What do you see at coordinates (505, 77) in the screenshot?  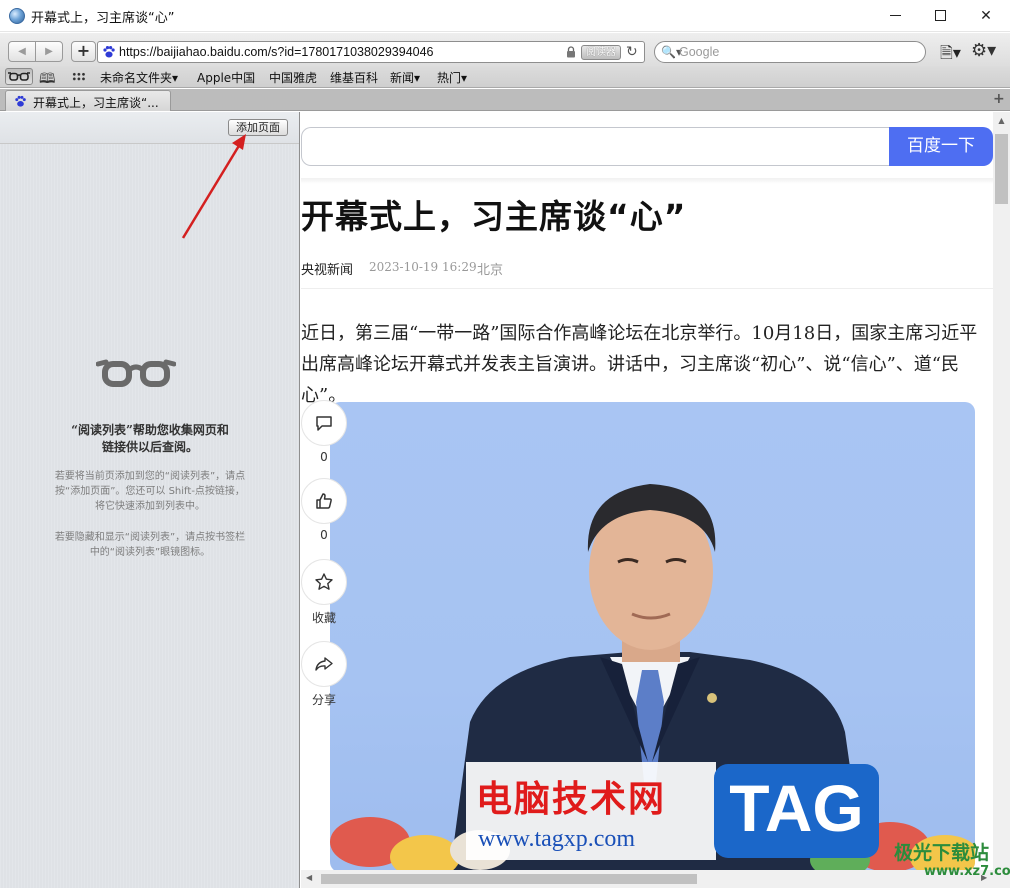 I see `bookmarks-bar: 🕮 未命名文件夹▾ Apple中国 中国雅虎 维基百科 新闻▾ 热门▾` at bounding box center [505, 77].